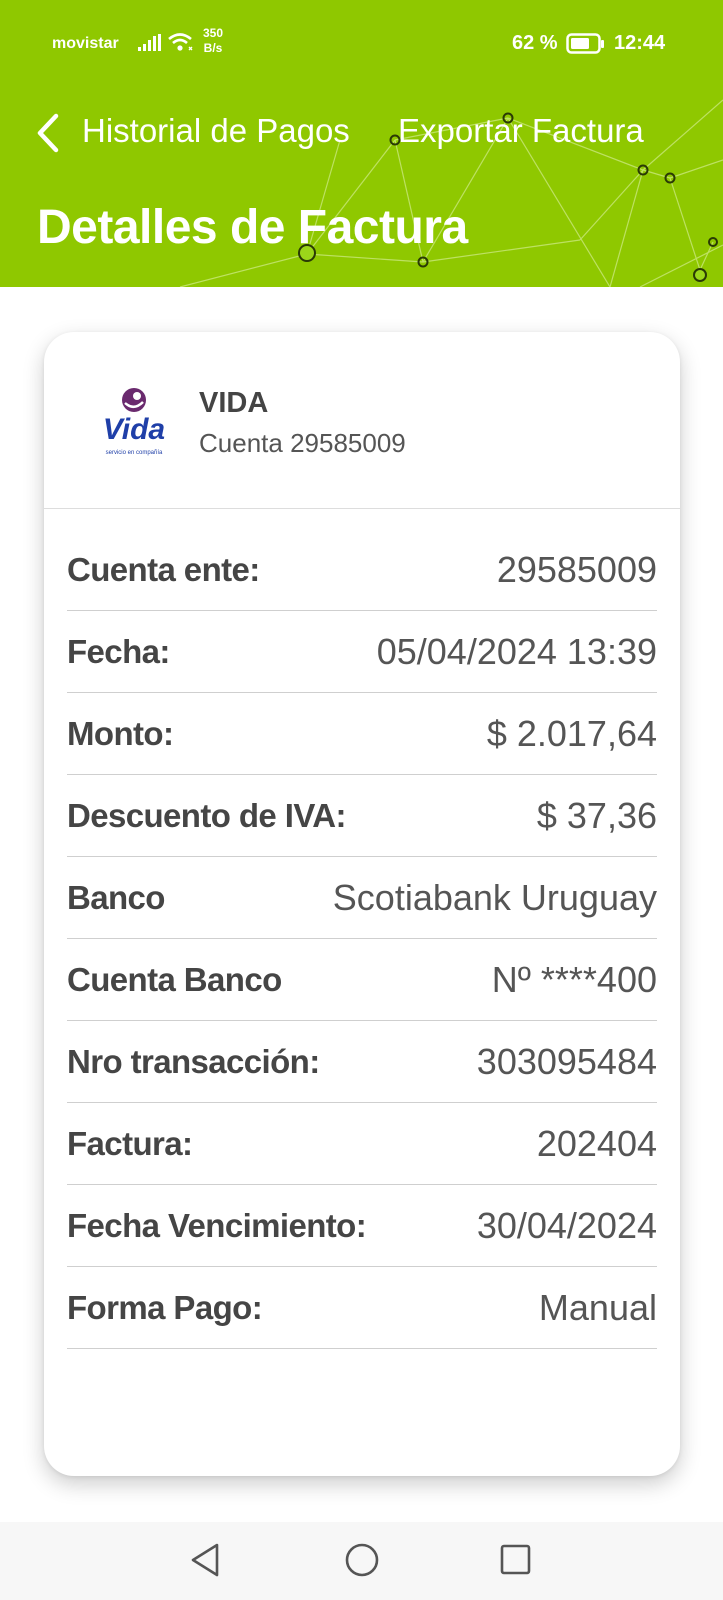  I want to click on logo-text: Vida, so click(134, 429).